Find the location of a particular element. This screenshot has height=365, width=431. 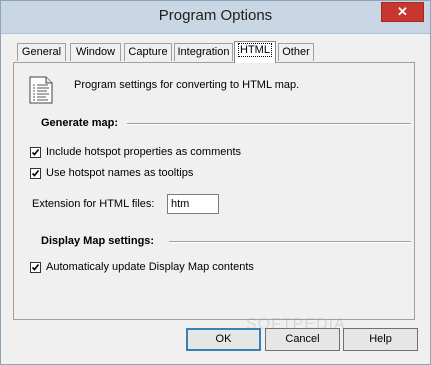

tab-general: General is located at coordinates (41, 52).